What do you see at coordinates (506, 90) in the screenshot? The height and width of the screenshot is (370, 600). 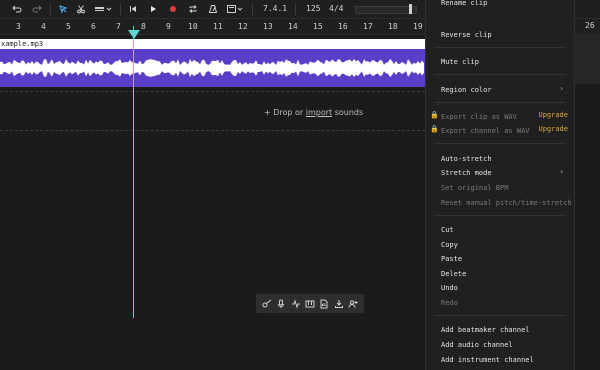 I see `menu-item-region-color: Region color` at bounding box center [506, 90].